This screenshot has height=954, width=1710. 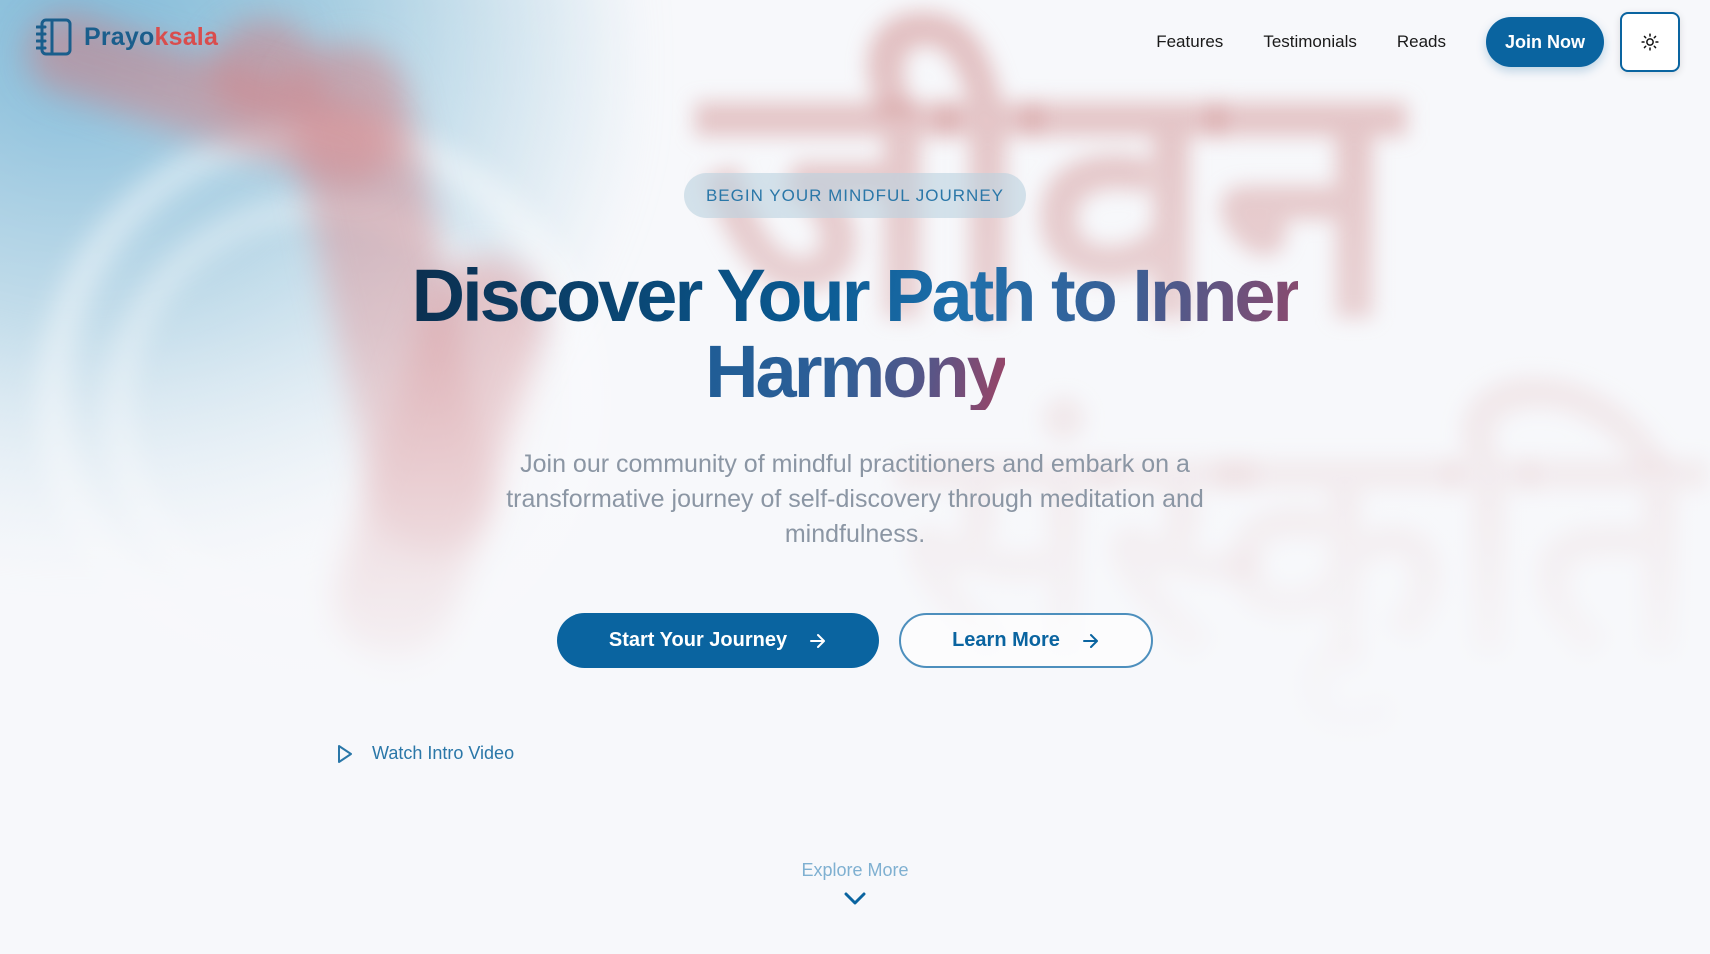 I want to click on brand-name-part2: ksala, so click(x=186, y=36).